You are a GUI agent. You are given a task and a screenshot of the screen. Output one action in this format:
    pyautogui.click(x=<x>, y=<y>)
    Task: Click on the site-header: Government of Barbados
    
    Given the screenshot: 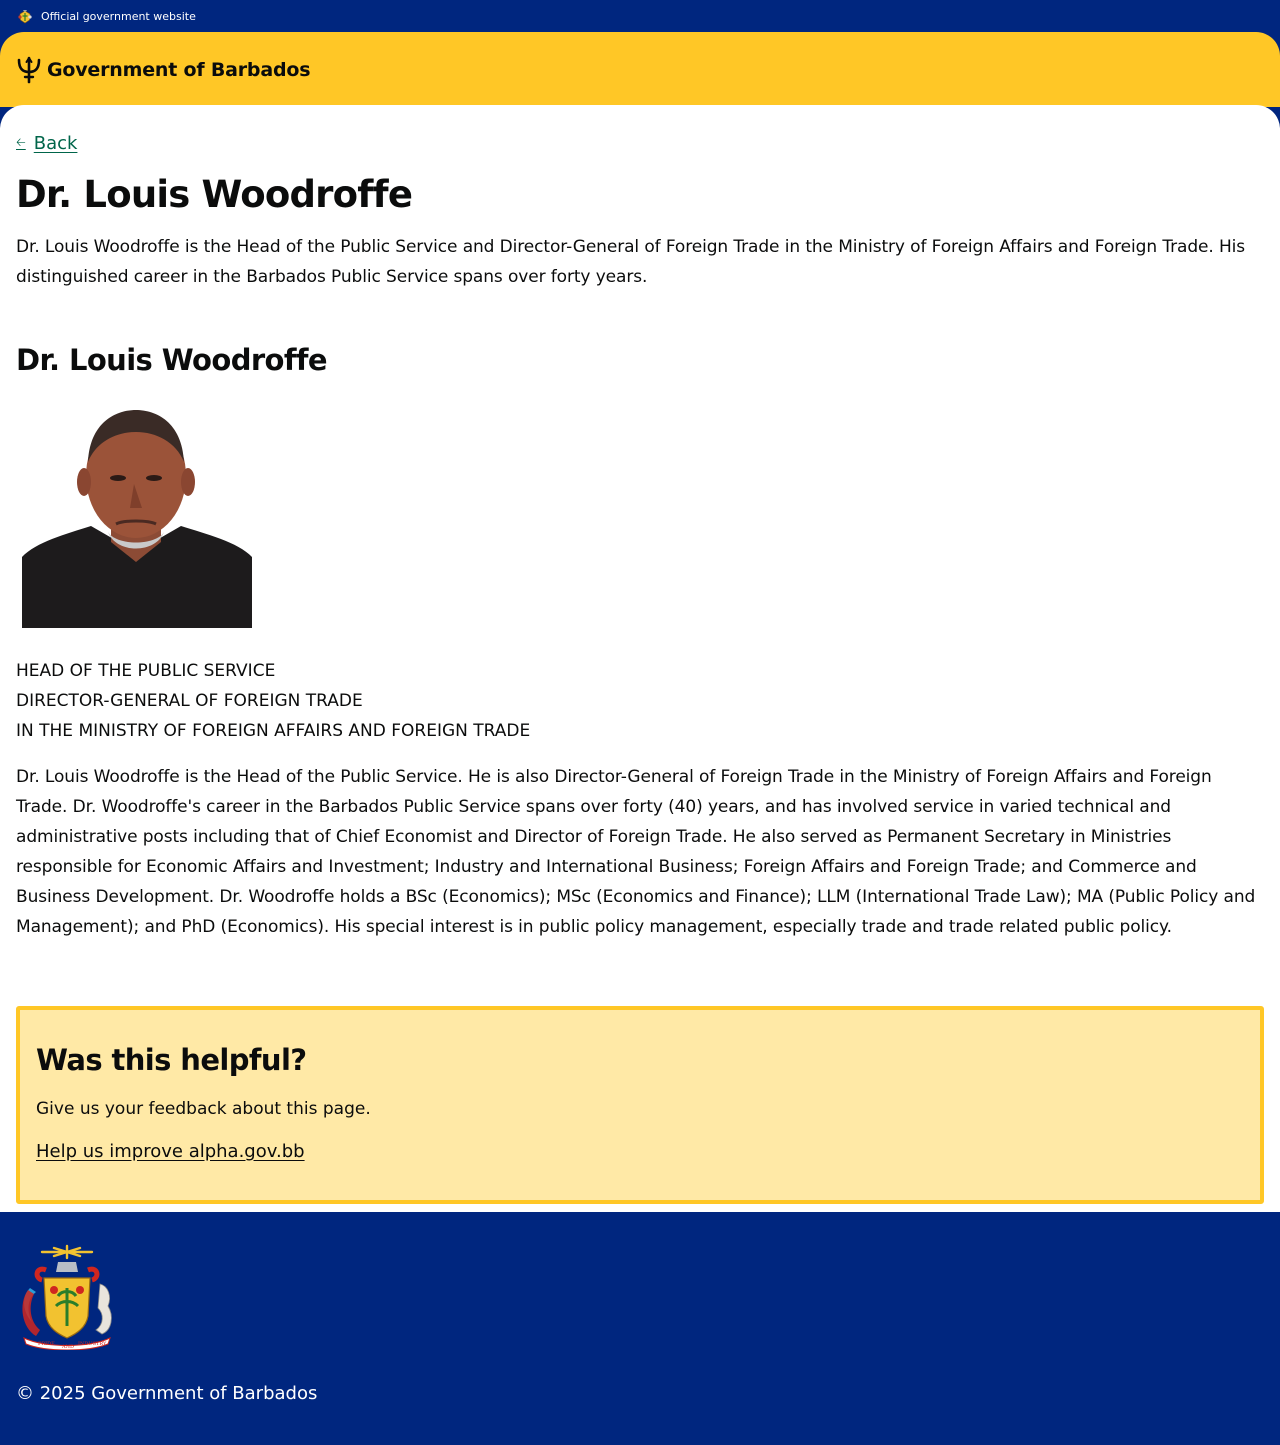 What is the action you would take?
    pyautogui.click(x=640, y=69)
    